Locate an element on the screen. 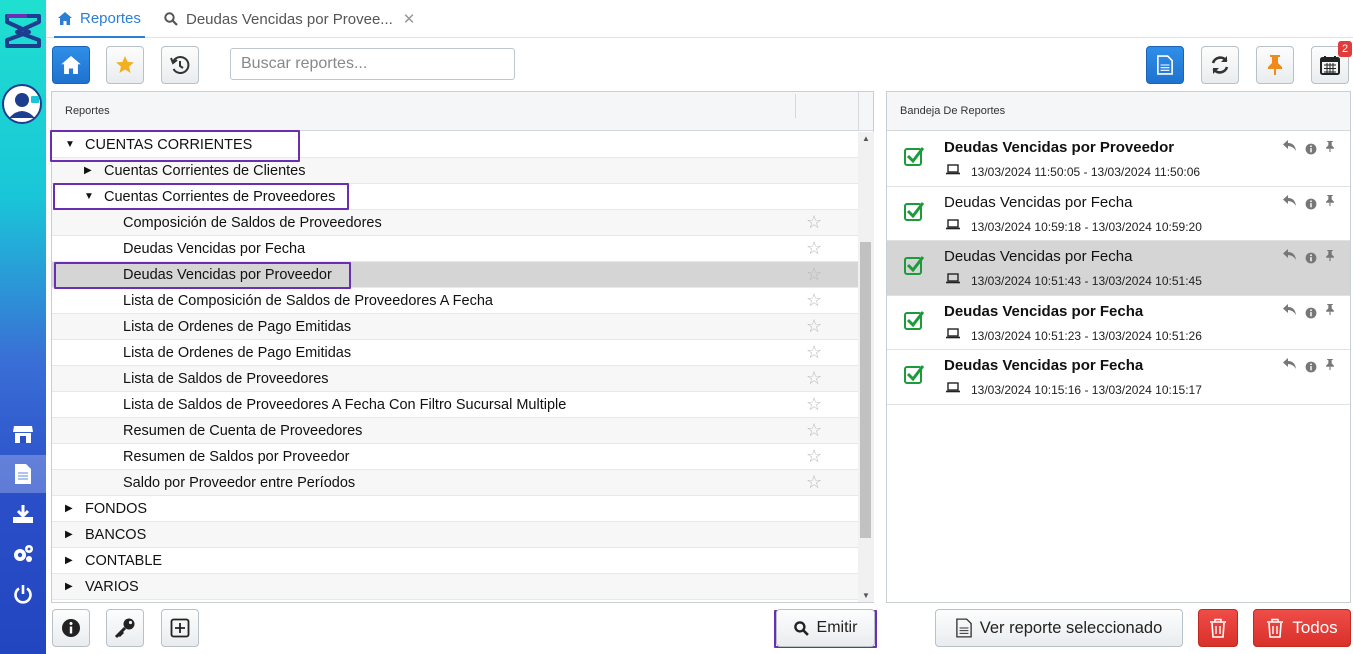 The height and width of the screenshot is (654, 1353). favorites-button is located at coordinates (125, 65).